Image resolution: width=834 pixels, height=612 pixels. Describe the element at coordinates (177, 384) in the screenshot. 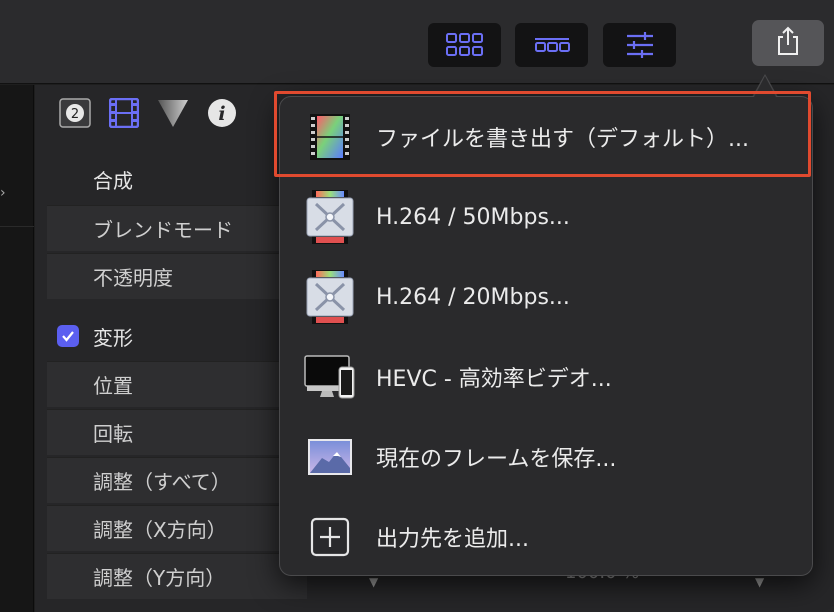

I see `position-row: 位置` at that location.